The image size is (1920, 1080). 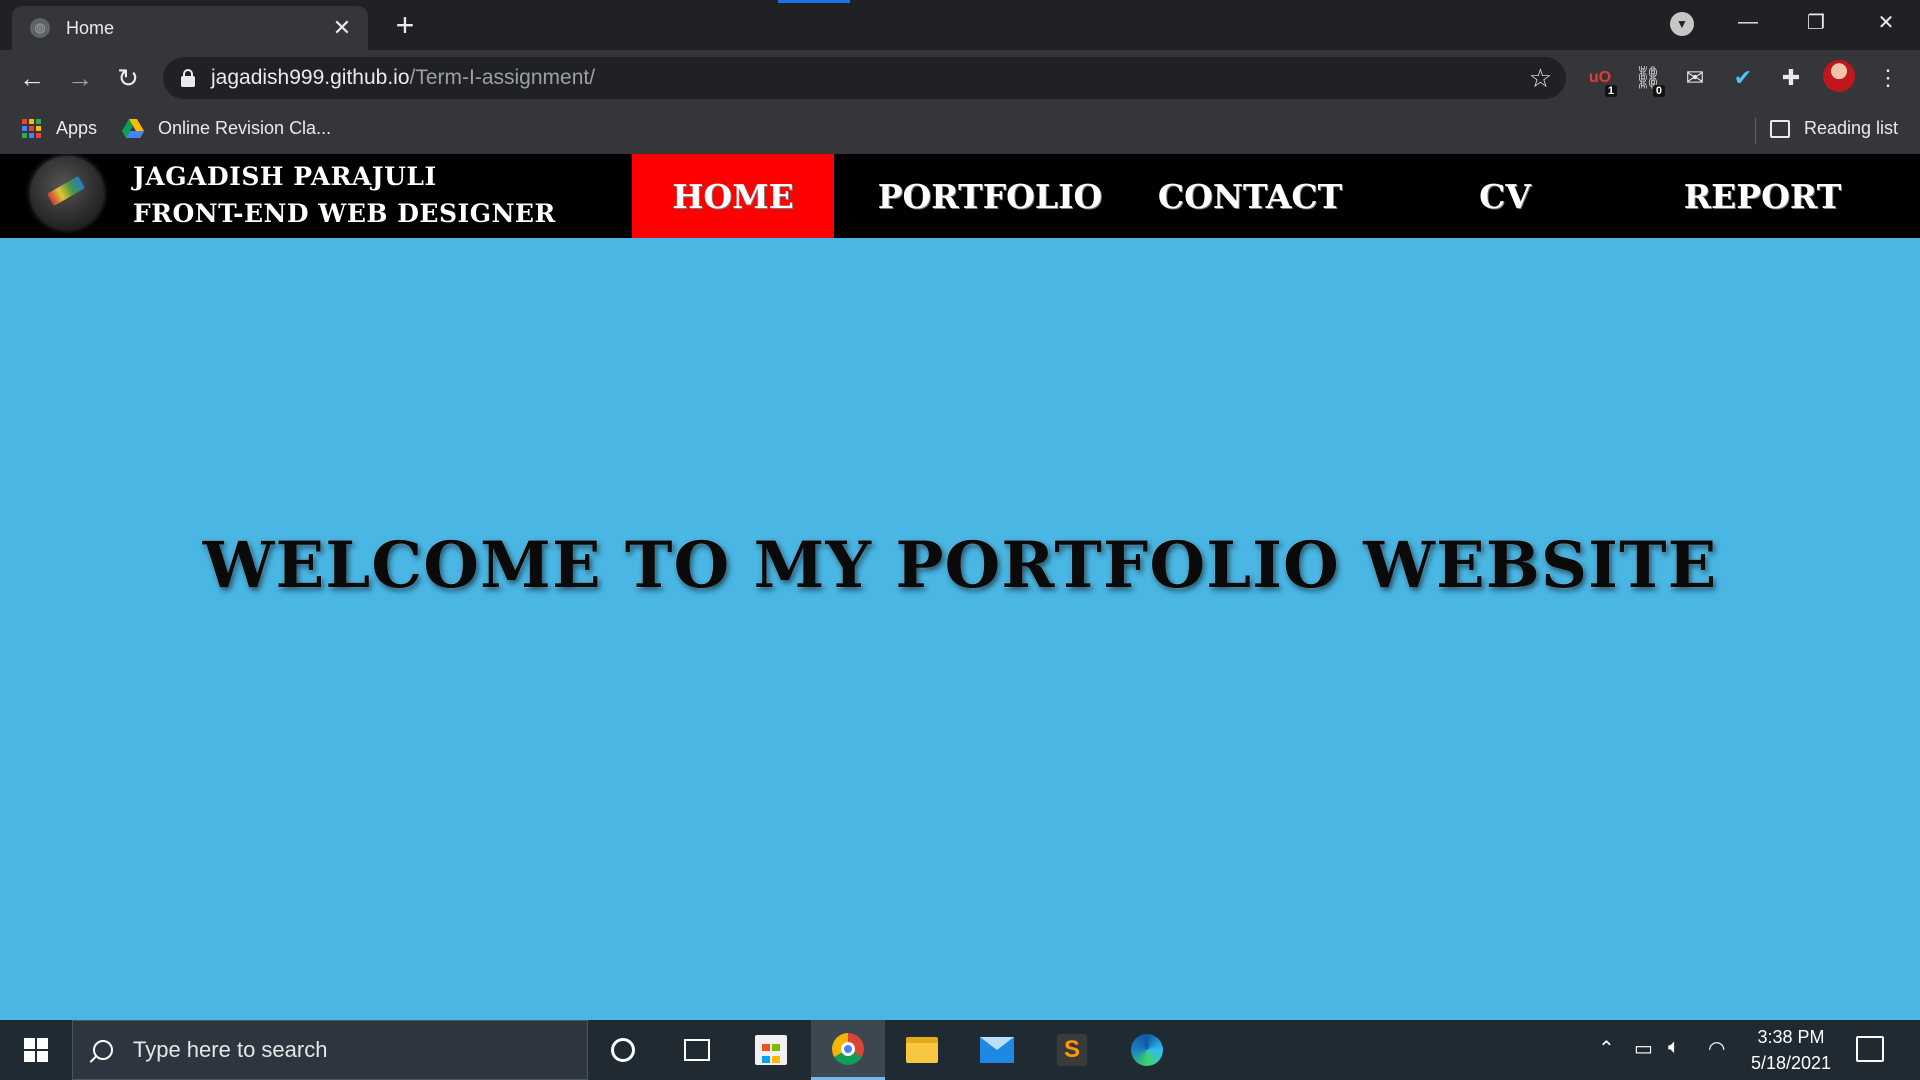 What do you see at coordinates (90, 27) in the screenshot?
I see `tab-title: Home` at bounding box center [90, 27].